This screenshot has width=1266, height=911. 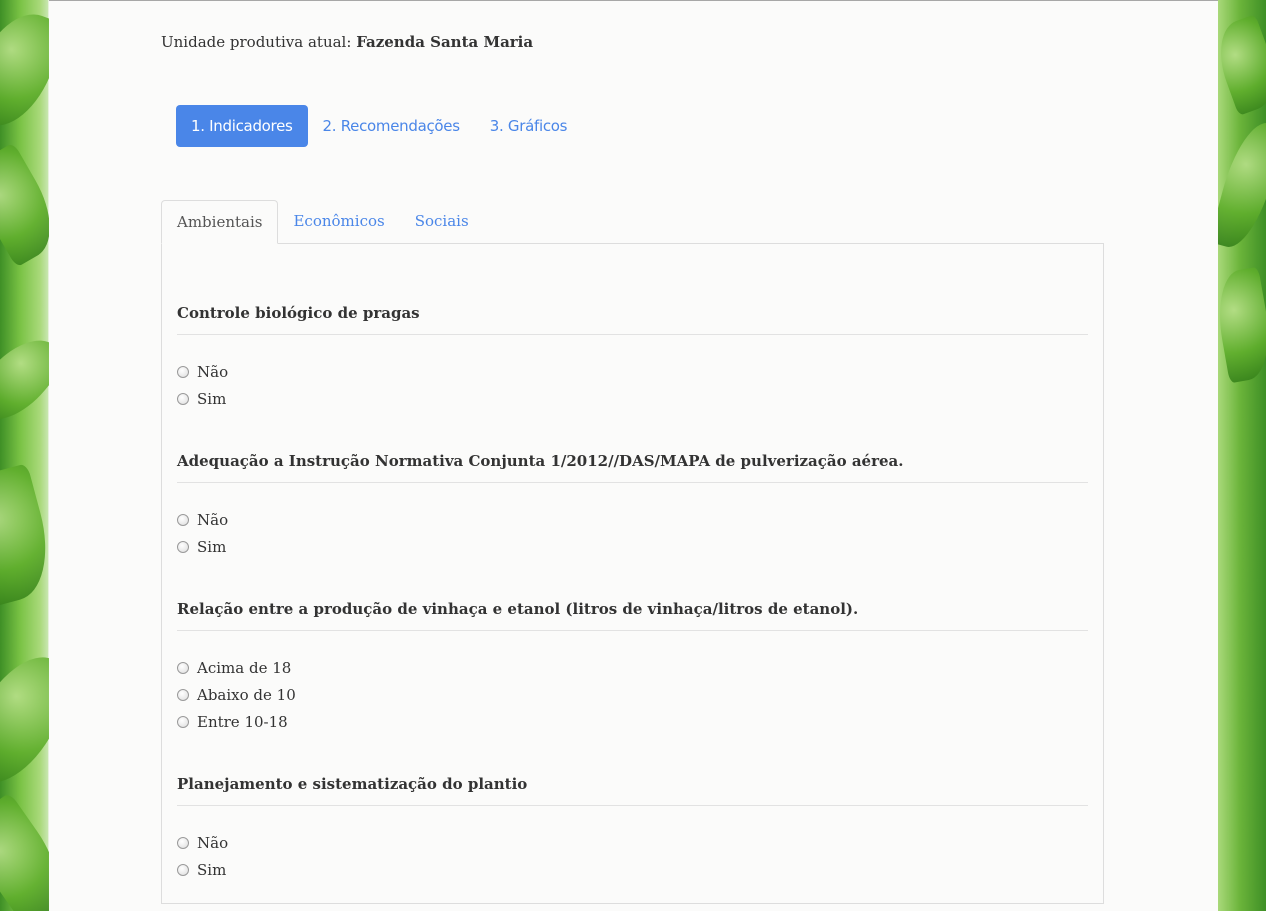 I want to click on option-acima-18: Acima de 18, so click(x=632, y=667).